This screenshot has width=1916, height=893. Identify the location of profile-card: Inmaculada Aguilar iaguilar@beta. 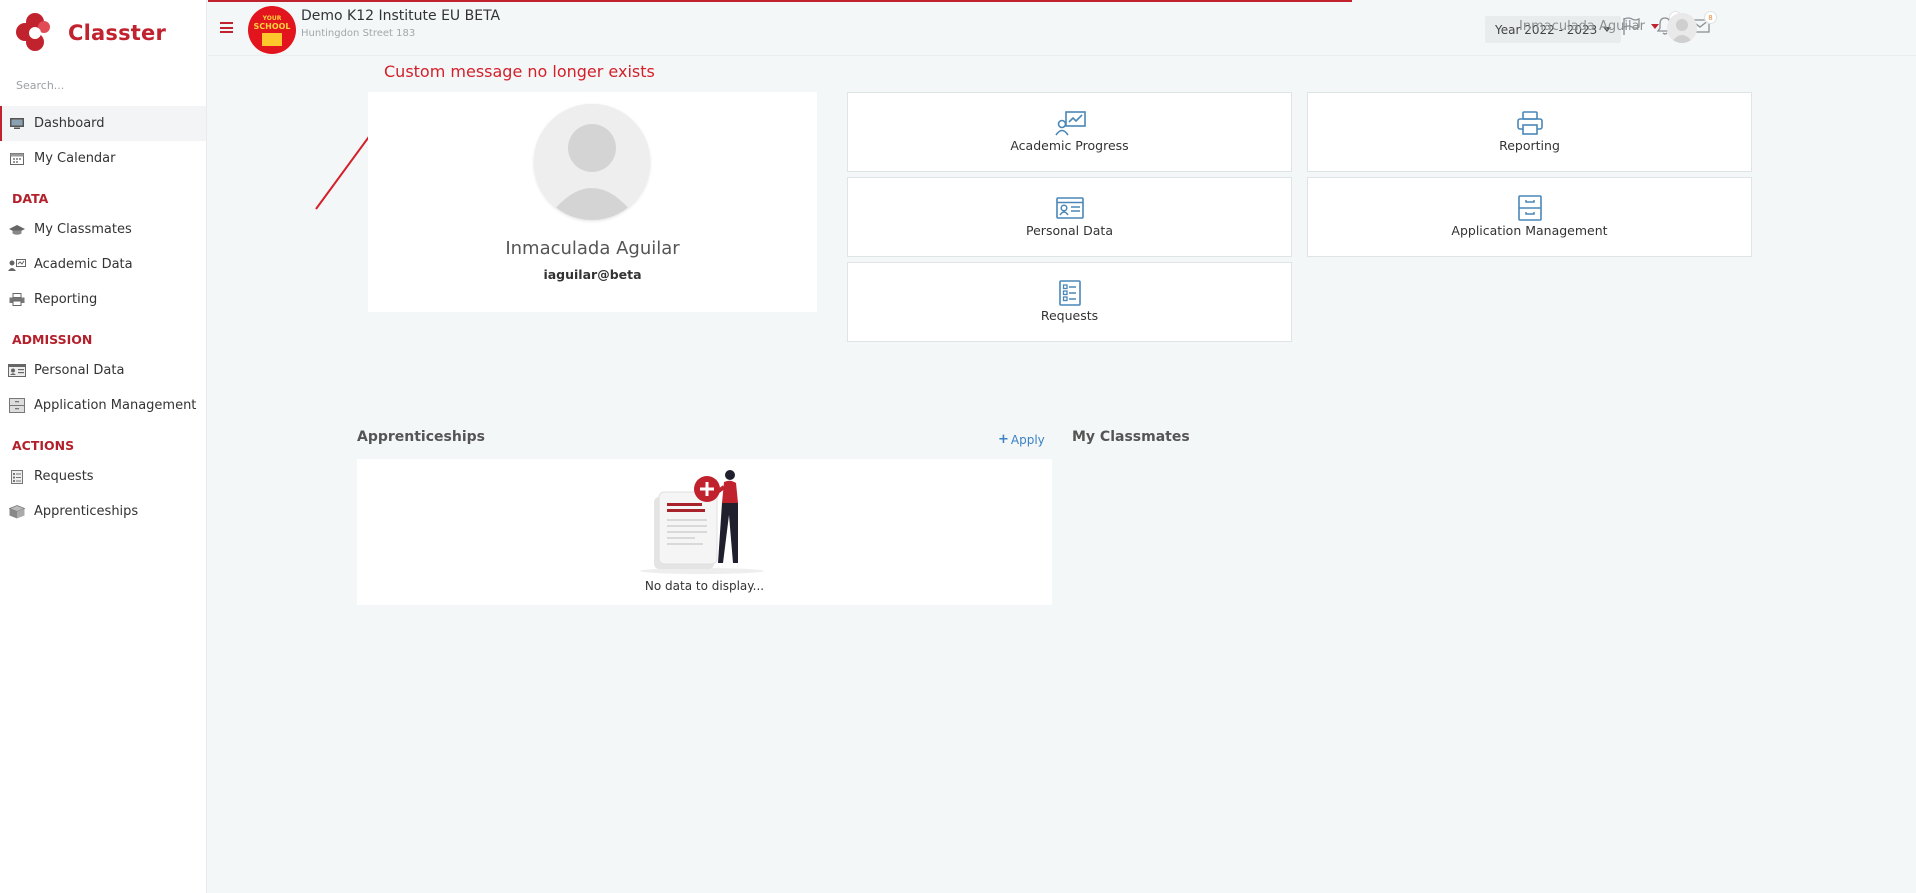
(592, 202).